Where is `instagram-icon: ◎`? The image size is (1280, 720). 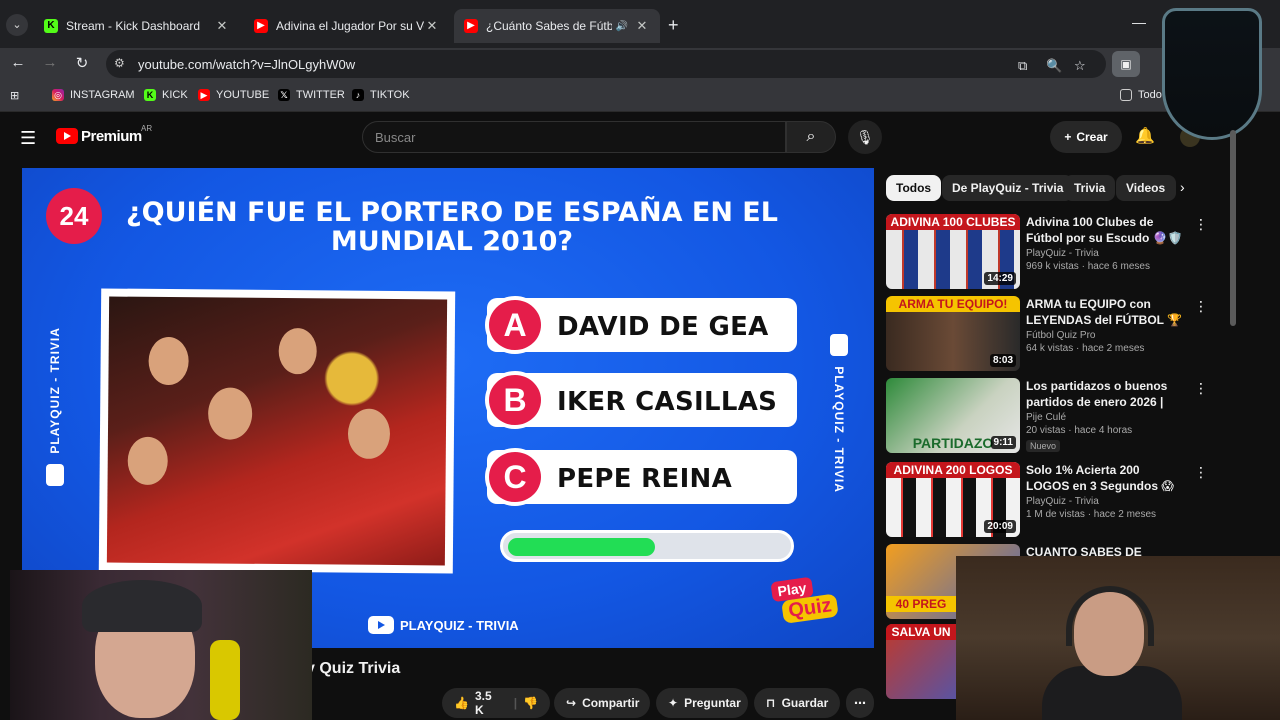
instagram-icon: ◎ is located at coordinates (58, 95).